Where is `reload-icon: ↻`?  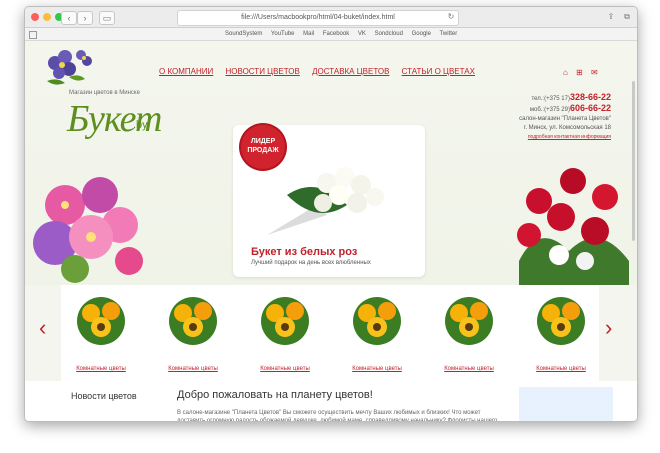 reload-icon: ↻ is located at coordinates (451, 17).